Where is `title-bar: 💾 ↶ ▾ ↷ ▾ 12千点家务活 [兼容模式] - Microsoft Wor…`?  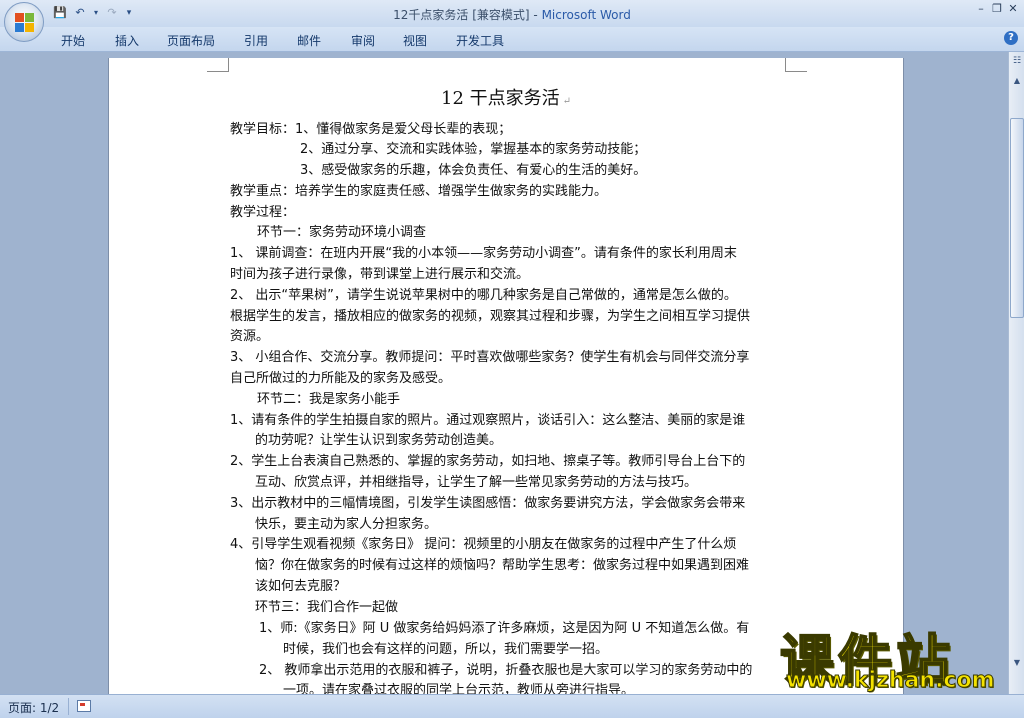
title-bar: 💾 ↶ ▾ ↷ ▾ 12千点家务活 [兼容模式] - Microsoft Wor… is located at coordinates (512, 13).